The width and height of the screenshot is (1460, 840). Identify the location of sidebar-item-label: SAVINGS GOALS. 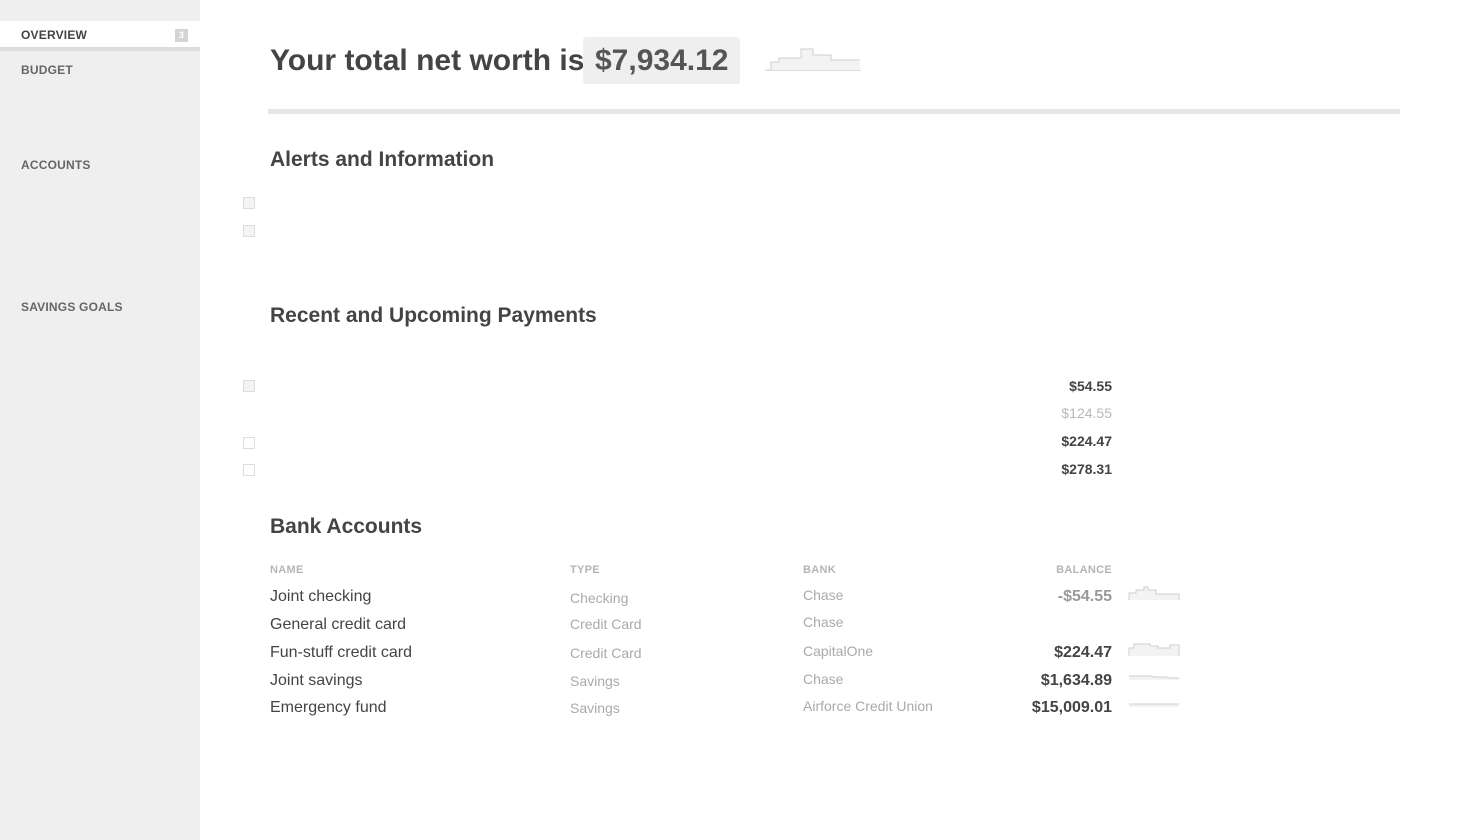
(72, 307).